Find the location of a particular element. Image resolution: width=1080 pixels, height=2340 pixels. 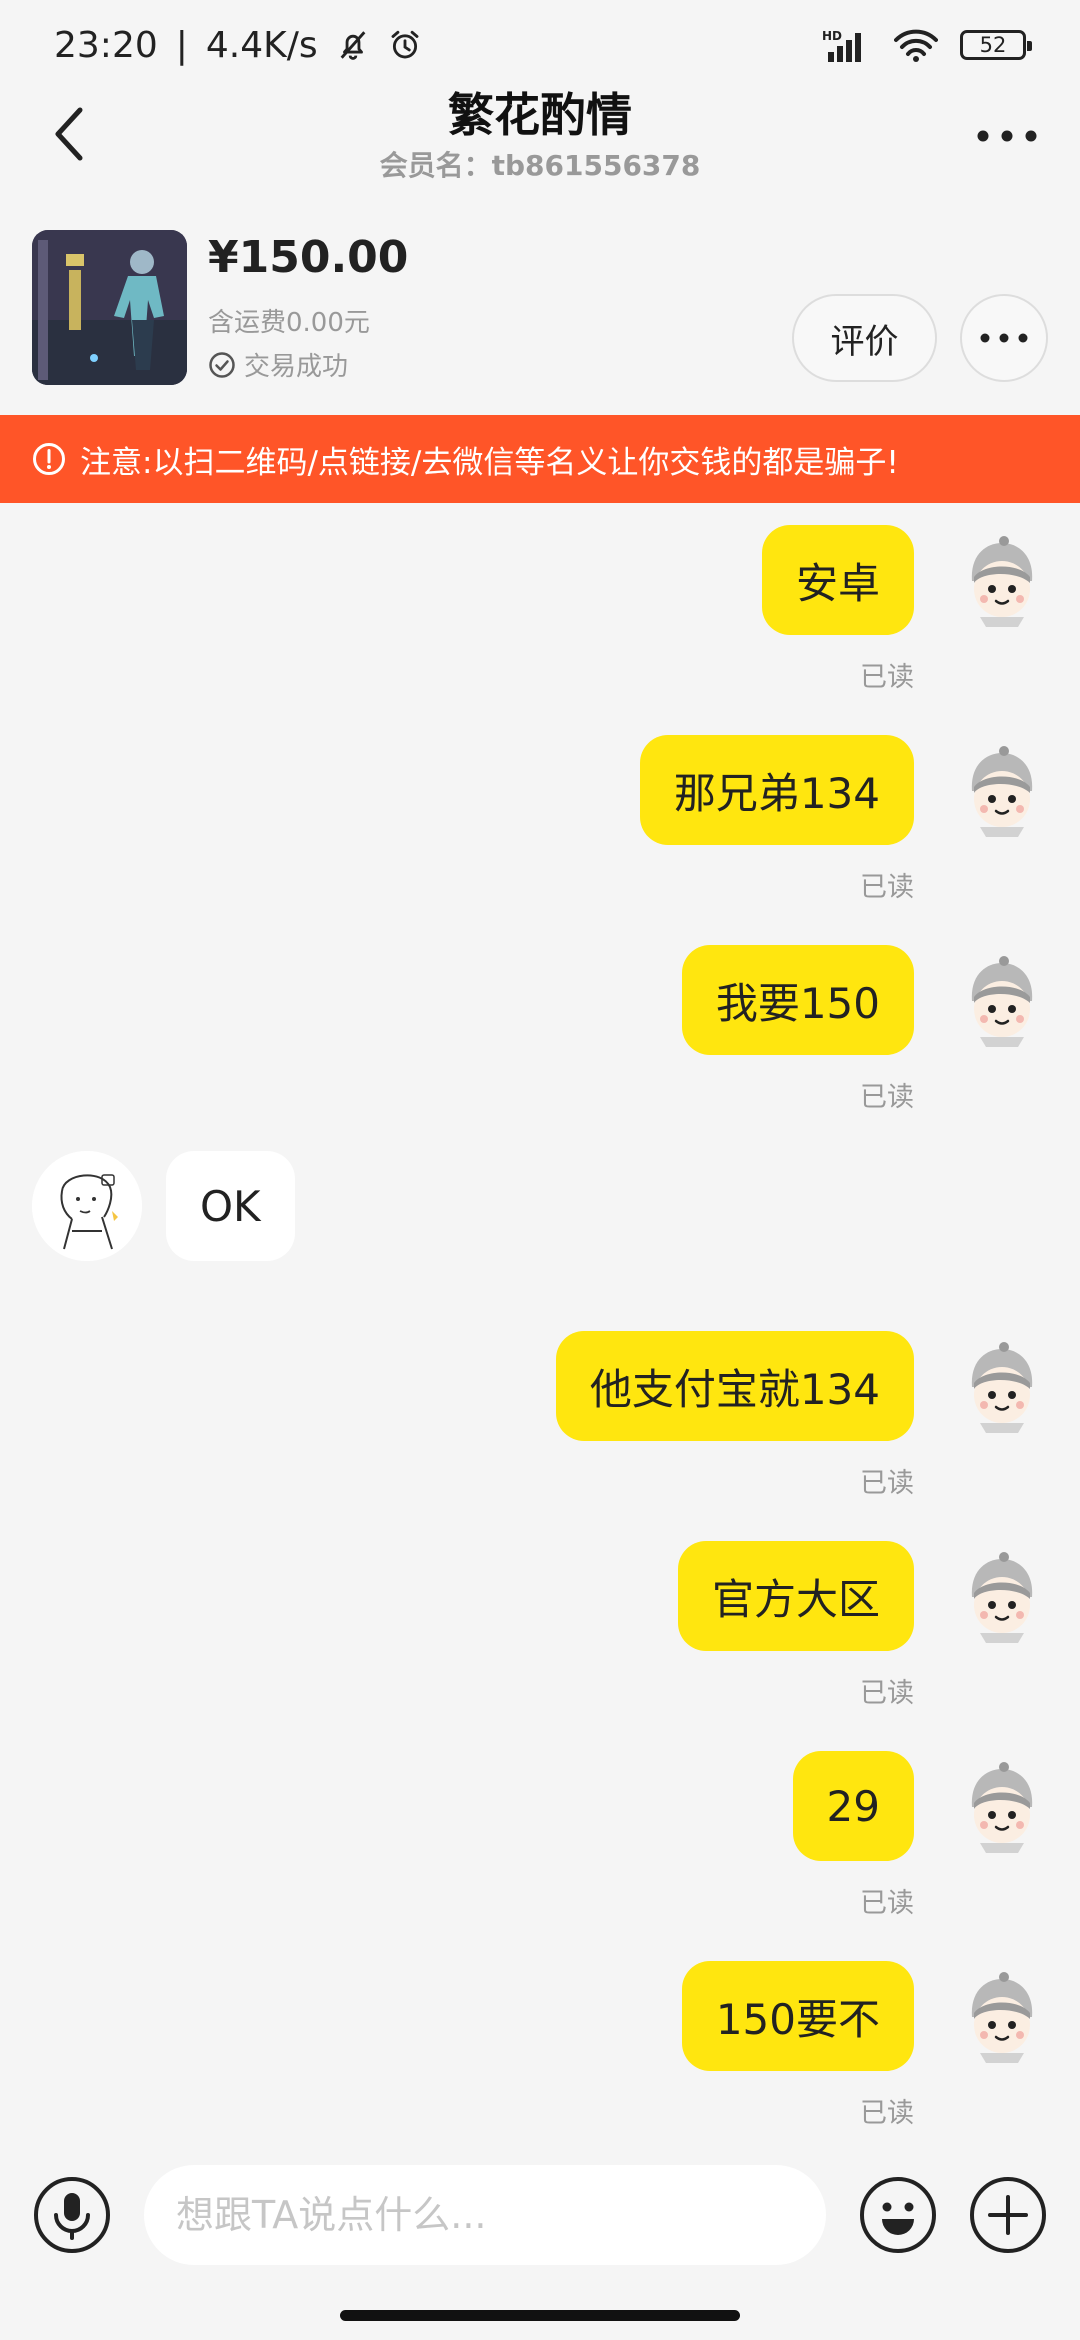

message-incoming: OK is located at coordinates (540, 1211).